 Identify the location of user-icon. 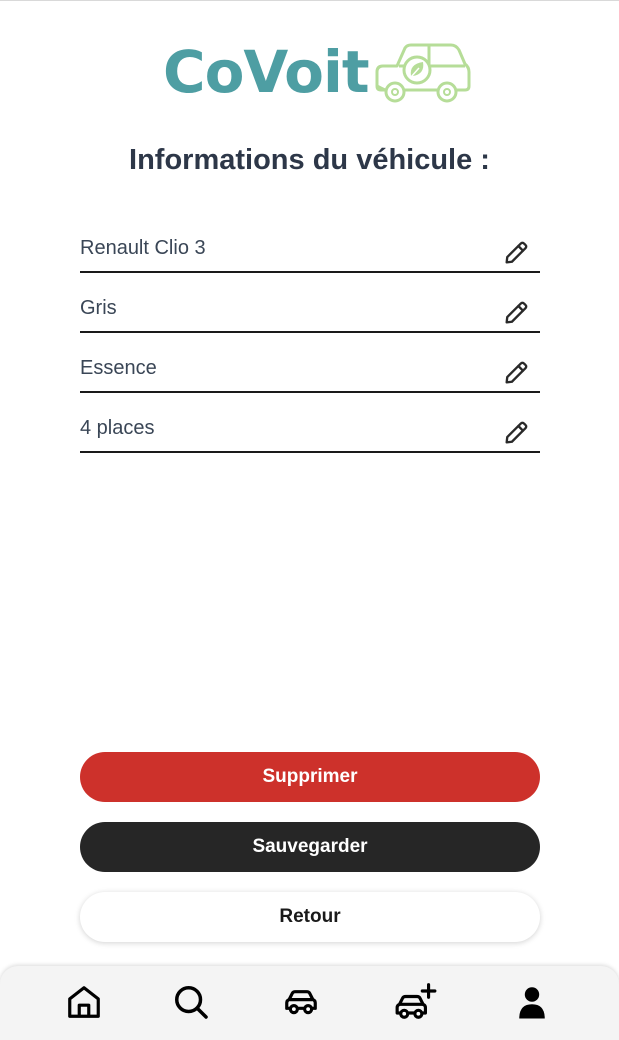
(532, 1002).